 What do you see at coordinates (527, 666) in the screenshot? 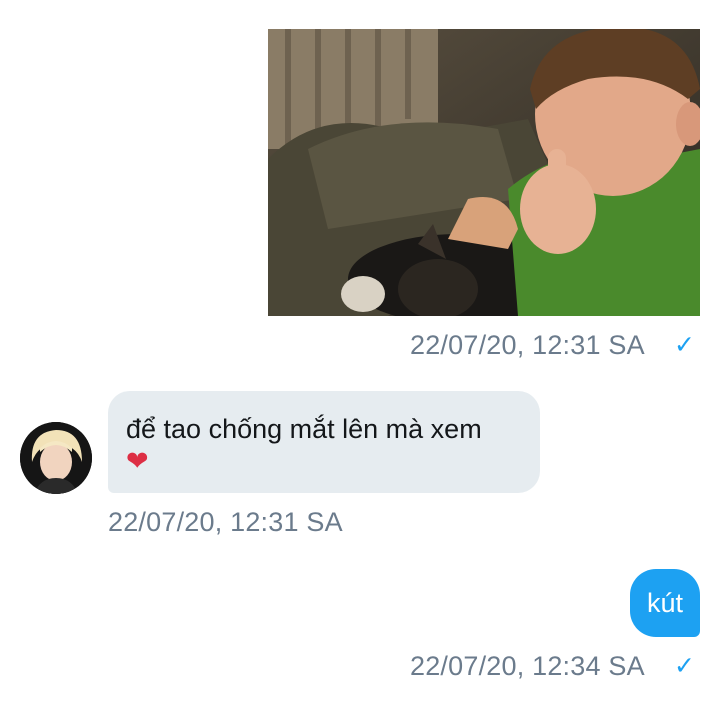
I see `message-timestamp: 22/07/20, 12:34 SA` at bounding box center [527, 666].